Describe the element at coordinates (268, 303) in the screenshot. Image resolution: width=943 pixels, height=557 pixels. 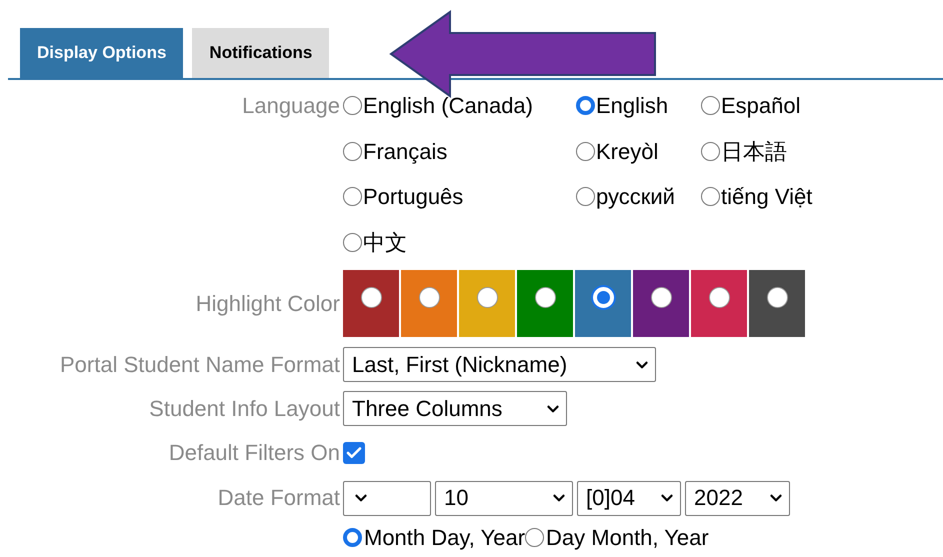
I see `field-label: Highlight Color` at that location.